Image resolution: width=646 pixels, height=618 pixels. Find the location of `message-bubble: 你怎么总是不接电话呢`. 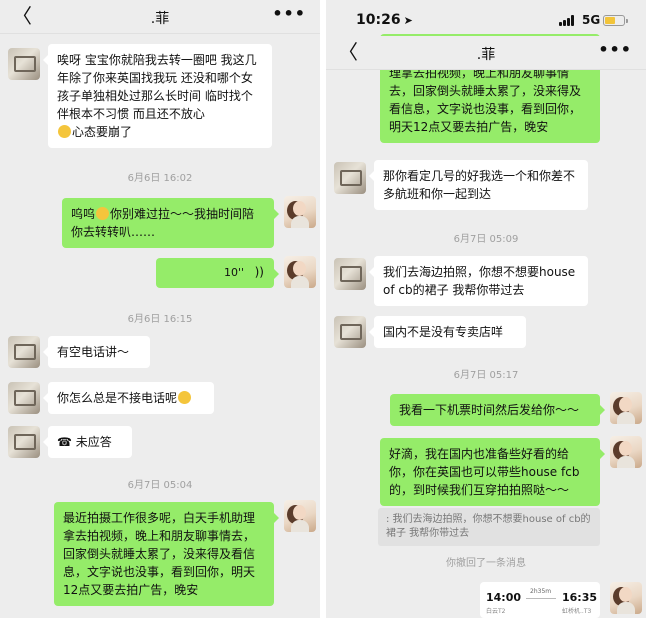

message-bubble: 你怎么总是不接电话呢 is located at coordinates (128, 398).